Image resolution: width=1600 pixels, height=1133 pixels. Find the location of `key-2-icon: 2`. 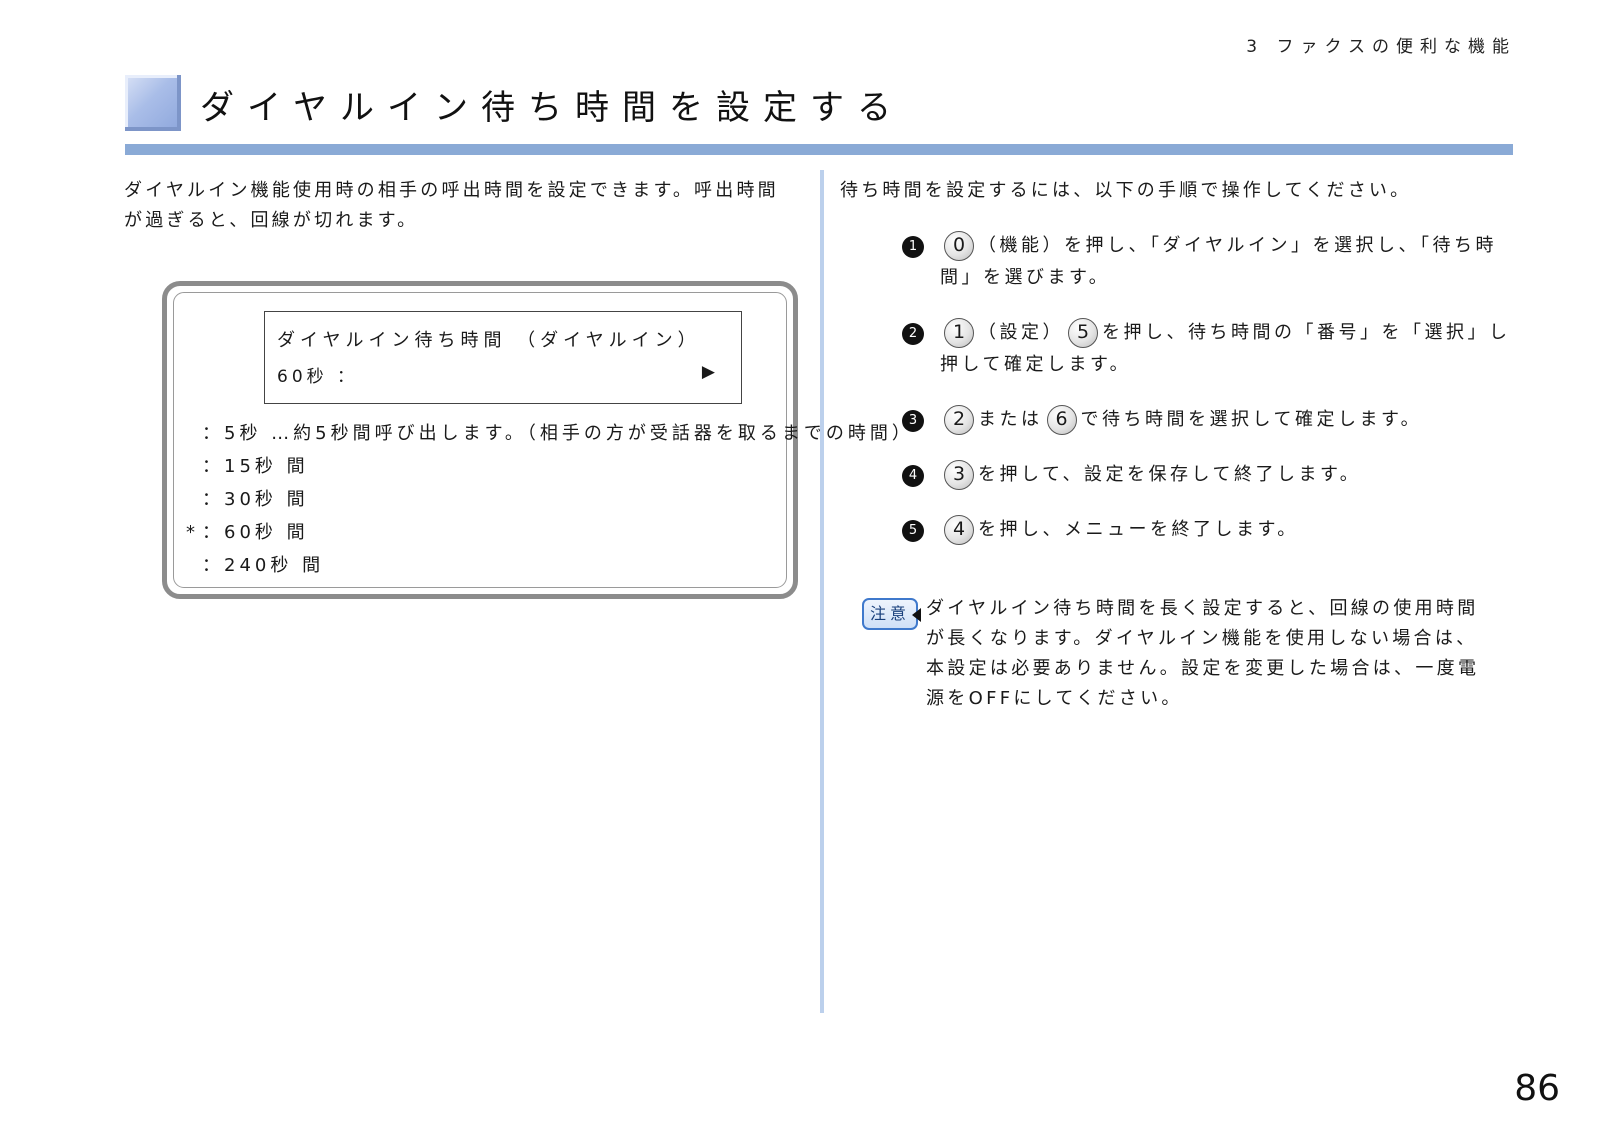

key-2-icon: 2 is located at coordinates (959, 420).